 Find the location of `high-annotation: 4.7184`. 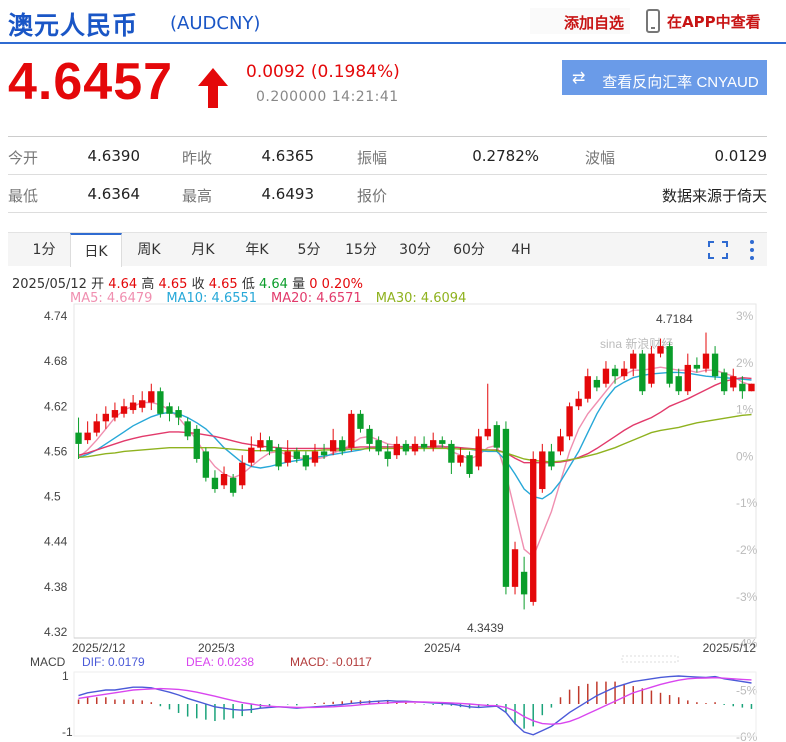

high-annotation: 4.7184 is located at coordinates (674, 319).